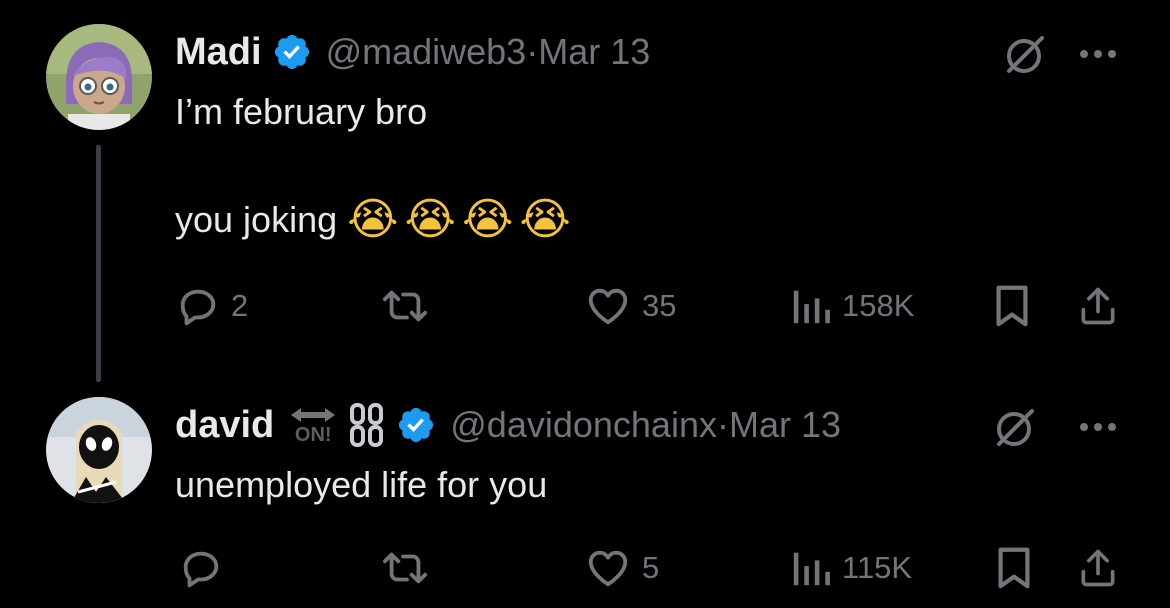  Describe the element at coordinates (224, 425) in the screenshot. I see `author-name: david` at that location.